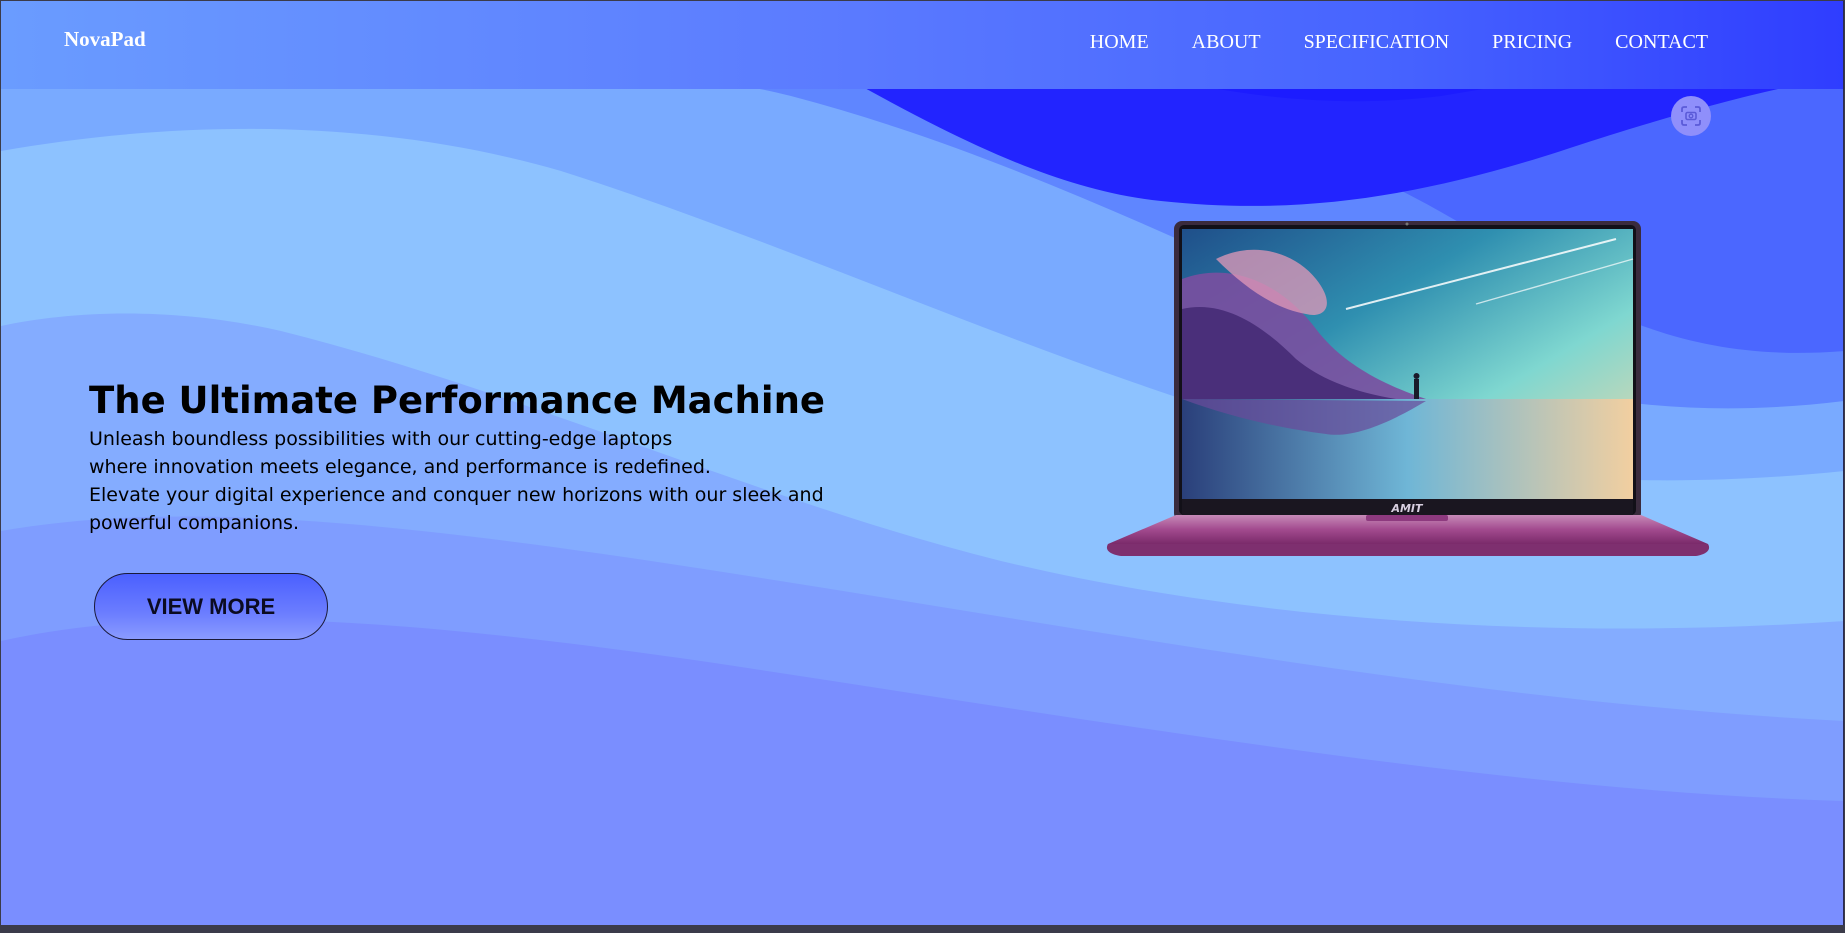  I want to click on hero-title: The Ultimate Performance Machine, so click(457, 400).